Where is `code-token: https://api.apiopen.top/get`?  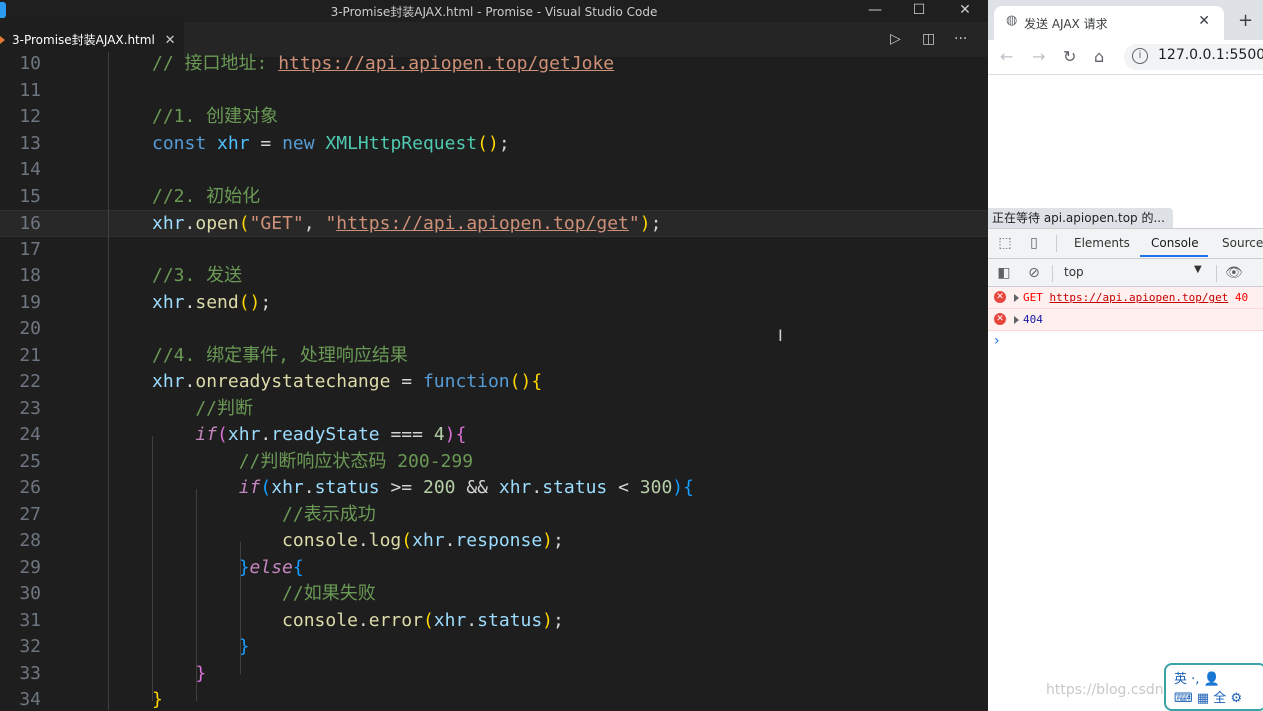
code-token: https://api.apiopen.top/get is located at coordinates (482, 223).